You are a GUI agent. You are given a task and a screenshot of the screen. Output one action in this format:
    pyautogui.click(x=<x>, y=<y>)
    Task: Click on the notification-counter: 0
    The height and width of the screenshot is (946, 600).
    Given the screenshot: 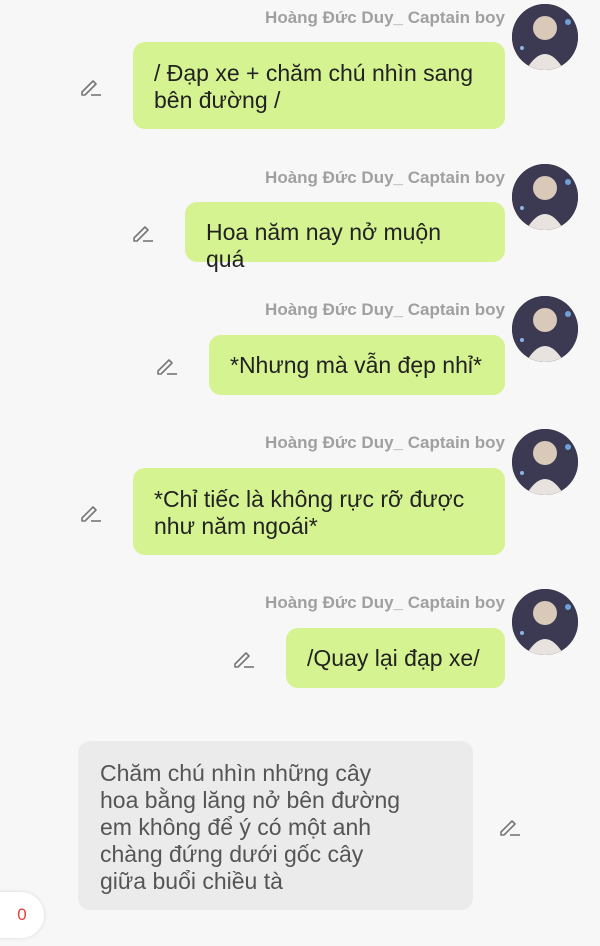 What is the action you would take?
    pyautogui.click(x=22, y=915)
    